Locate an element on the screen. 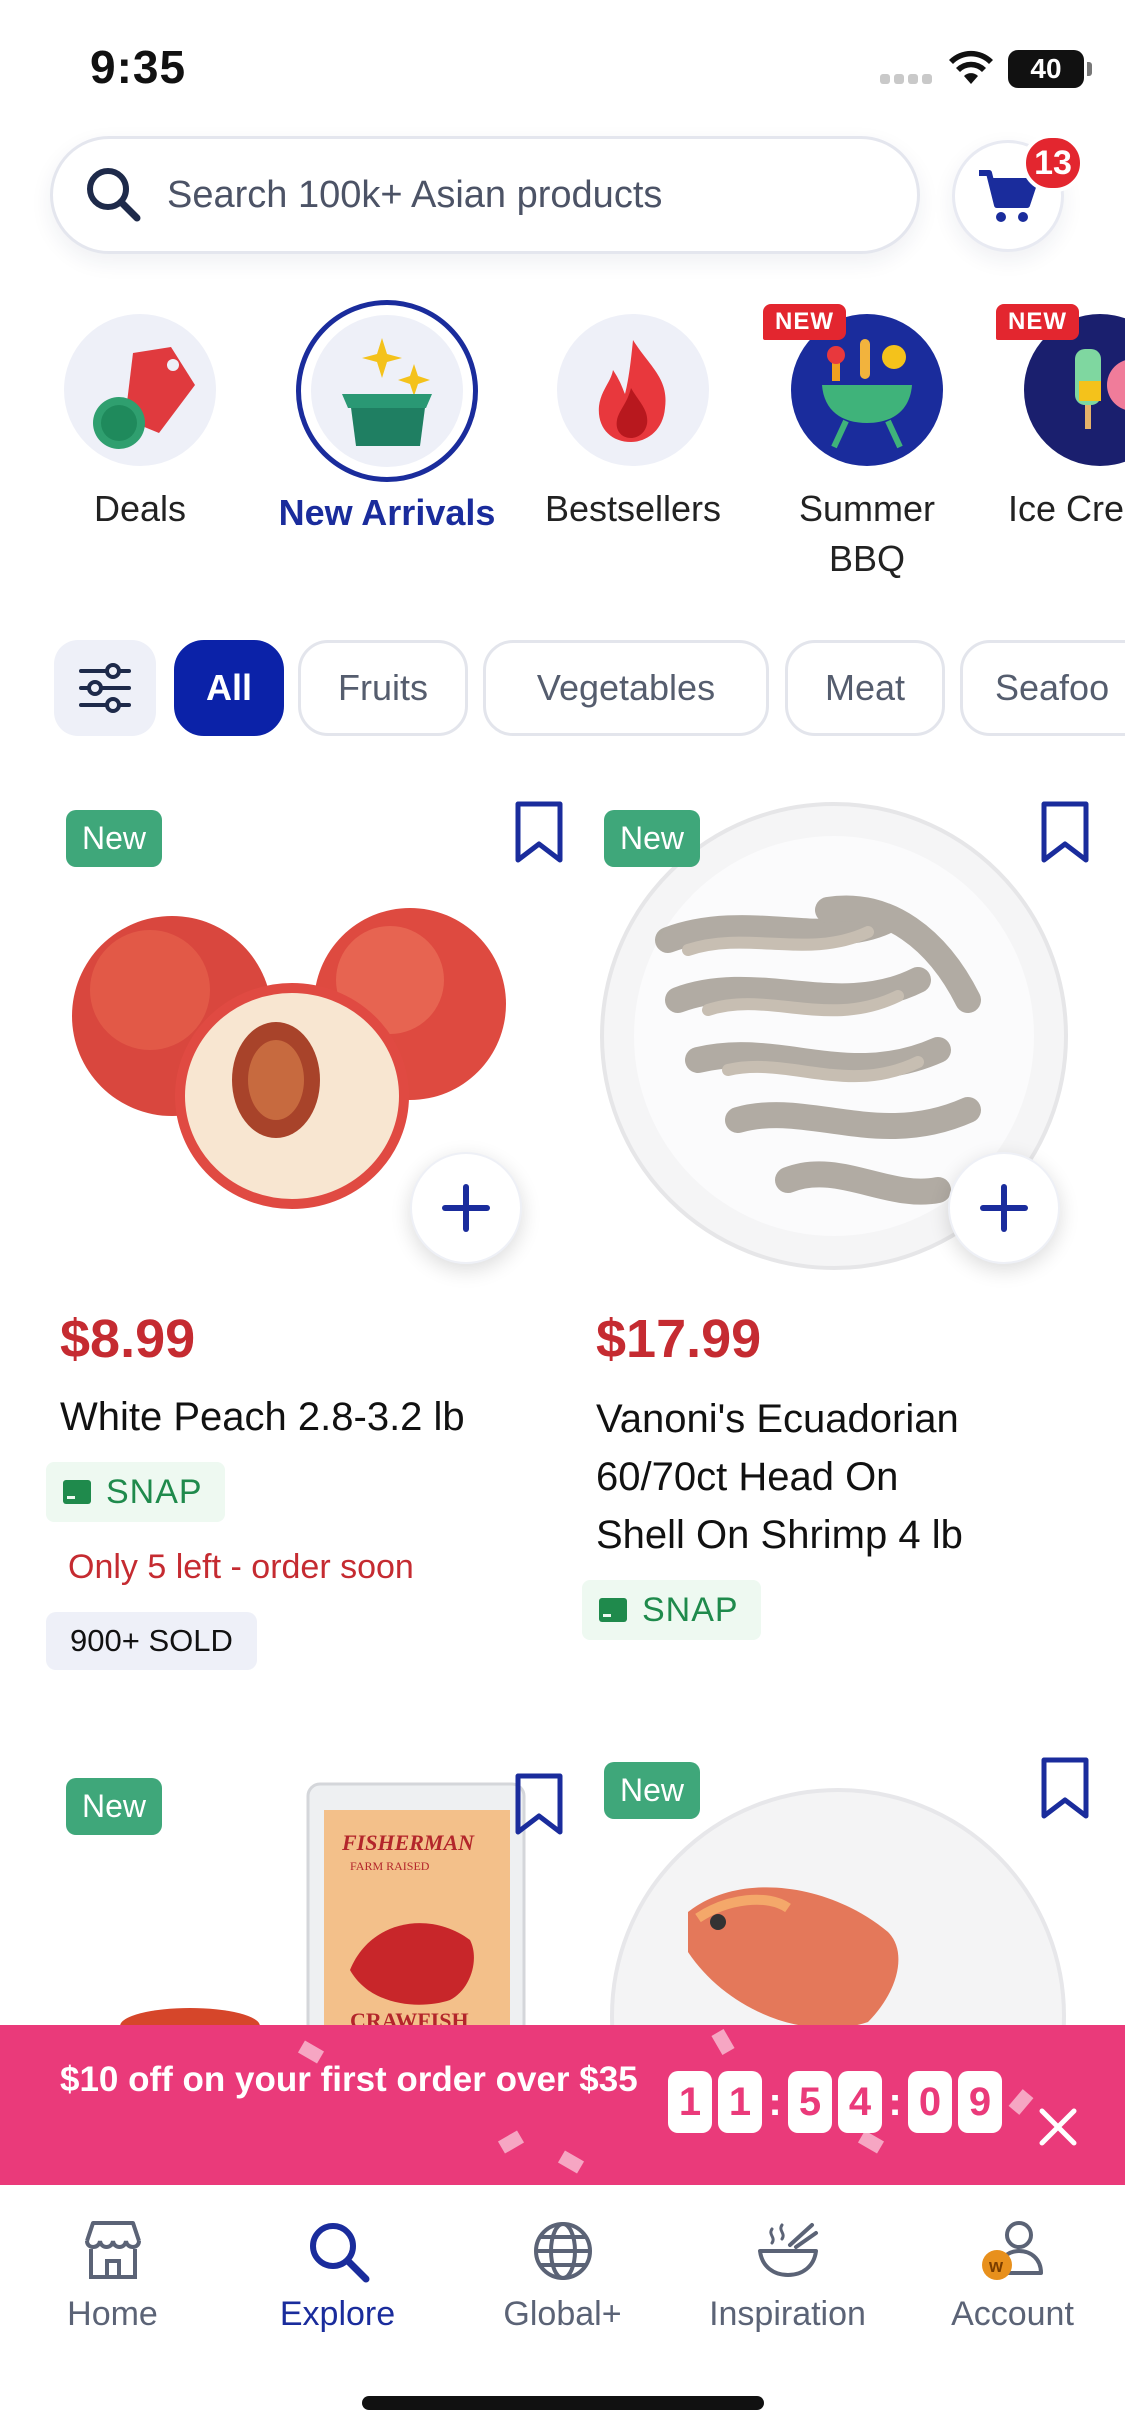 The width and height of the screenshot is (1125, 2436). battery-indicator: 40 is located at coordinates (1050, 69).